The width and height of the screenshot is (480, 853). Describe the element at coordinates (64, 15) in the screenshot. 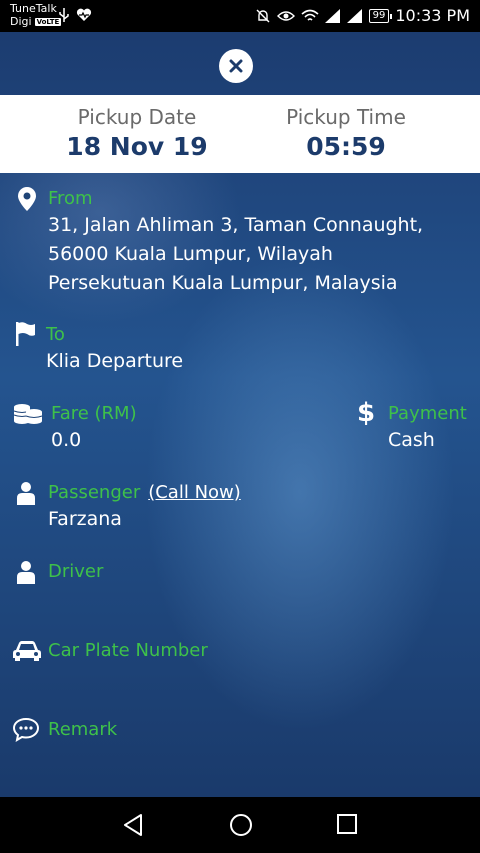

I see `usb-icon` at that location.